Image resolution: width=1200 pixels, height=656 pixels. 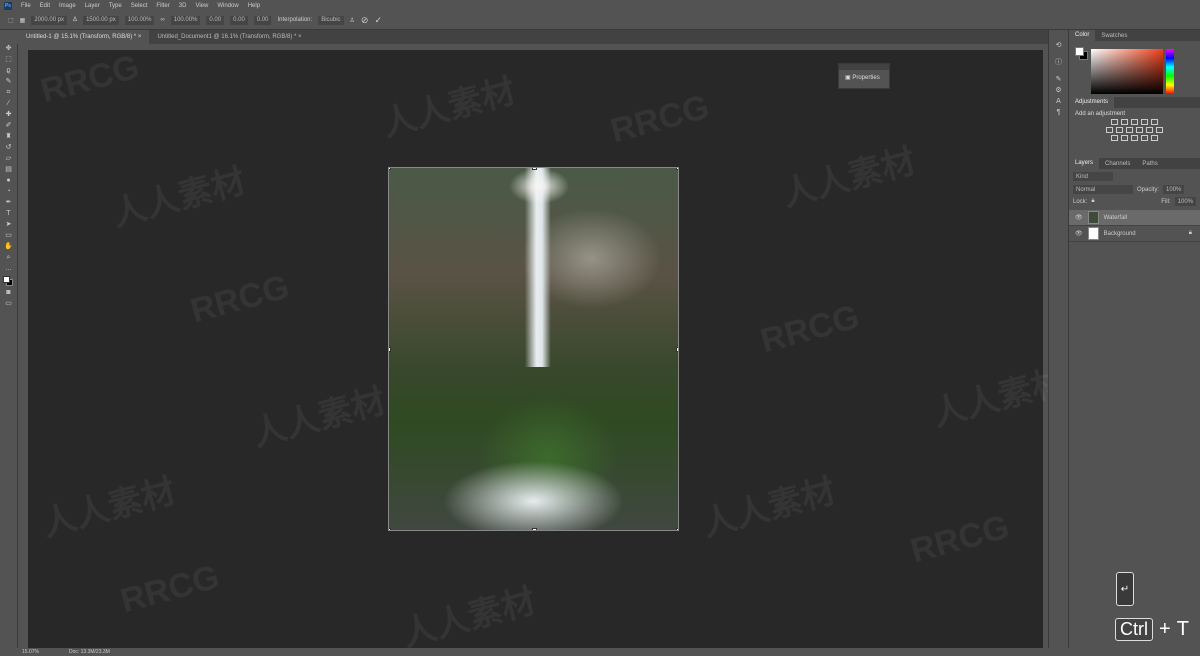 What do you see at coordinates (1185, 201) in the screenshot?
I see `fill-field: 100%` at bounding box center [1185, 201].